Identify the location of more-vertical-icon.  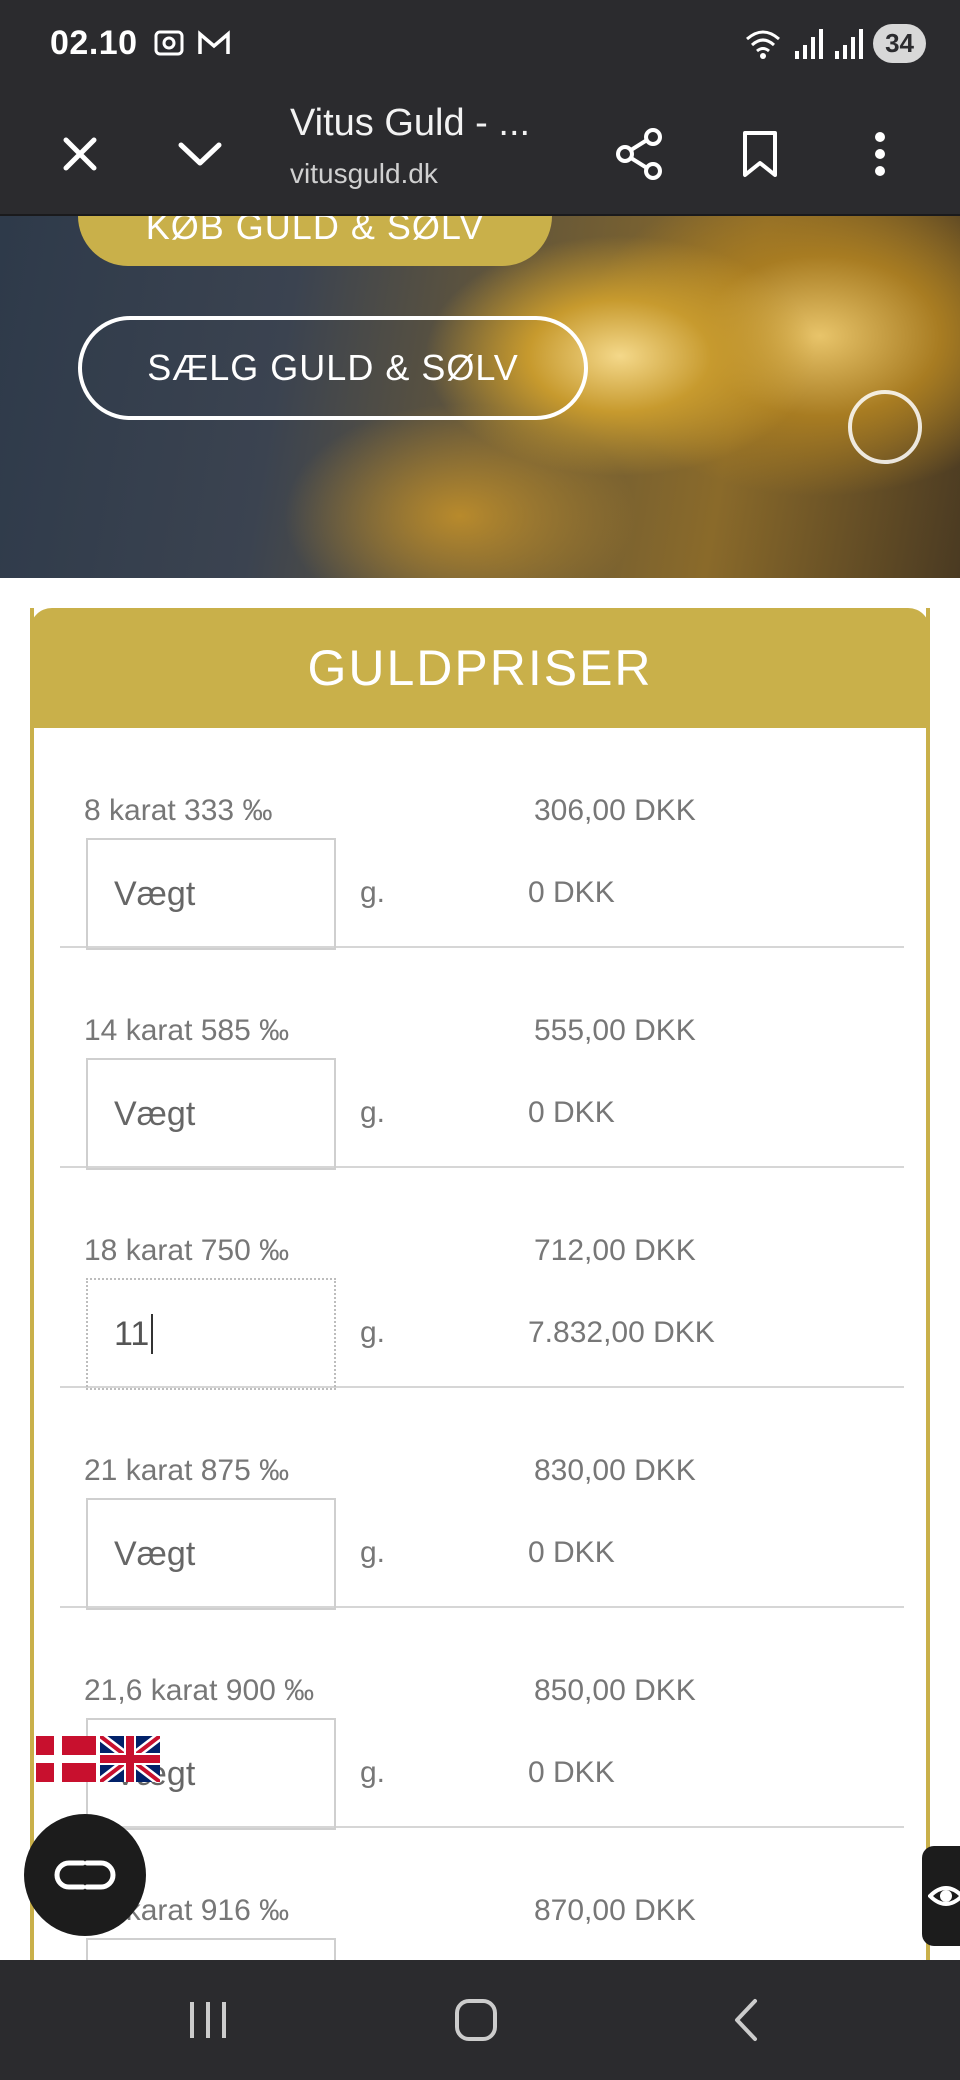
(880, 154).